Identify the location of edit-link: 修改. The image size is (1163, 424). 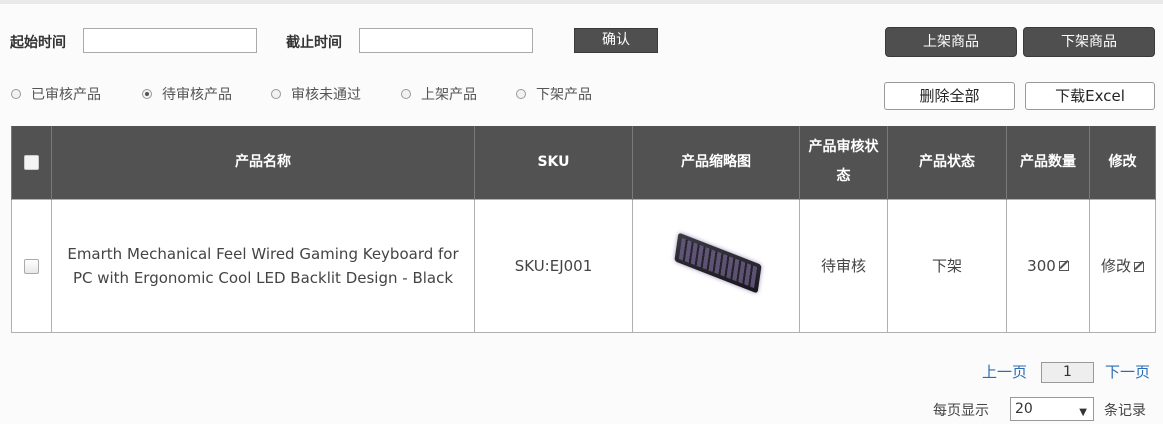
(1116, 266).